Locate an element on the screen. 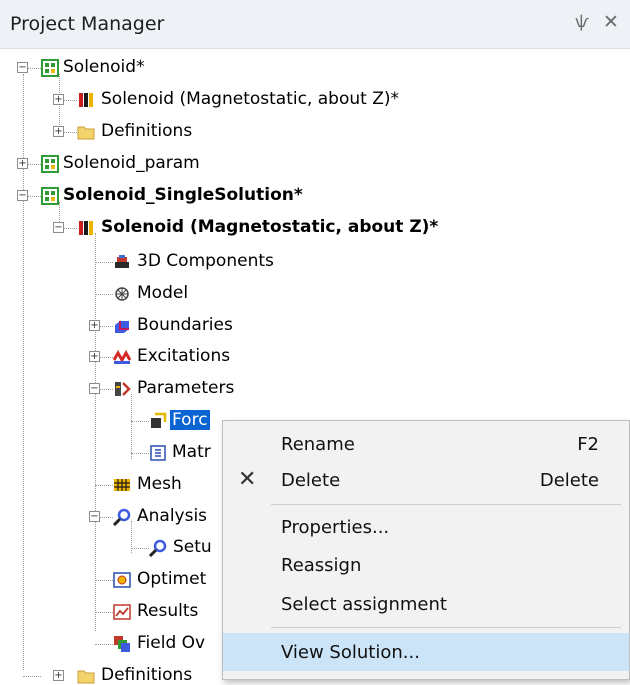  matrix-icon is located at coordinates (158, 453).